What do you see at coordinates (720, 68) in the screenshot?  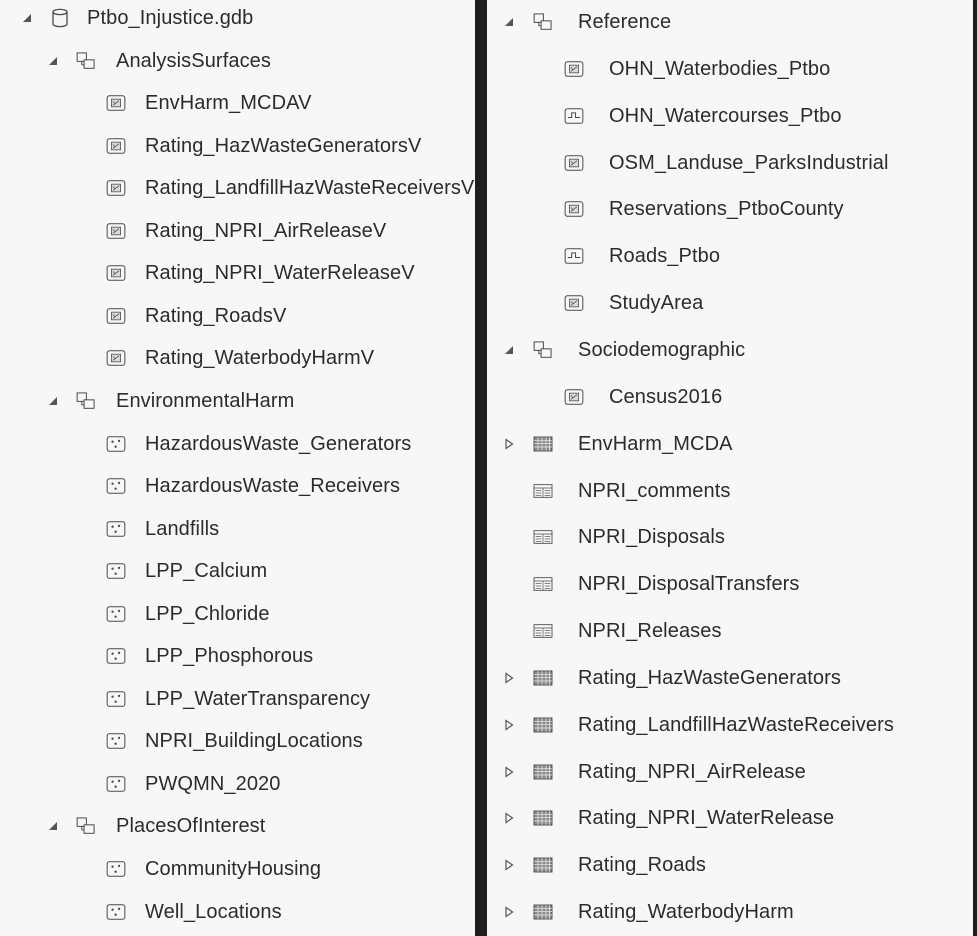 I see `feature-class-label: OHN_Waterbodies_Ptbo` at bounding box center [720, 68].